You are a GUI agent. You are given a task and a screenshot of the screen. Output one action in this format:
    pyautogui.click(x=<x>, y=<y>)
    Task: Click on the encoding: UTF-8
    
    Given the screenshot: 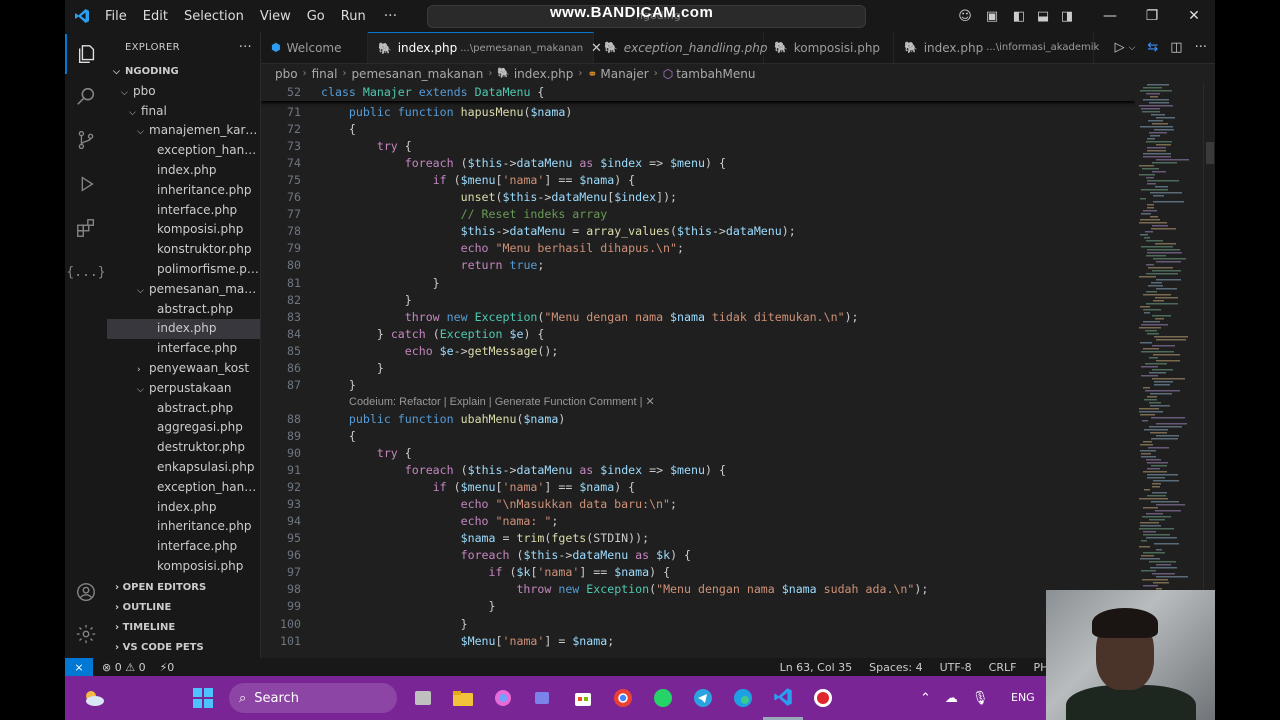 What is the action you would take?
    pyautogui.click(x=956, y=667)
    